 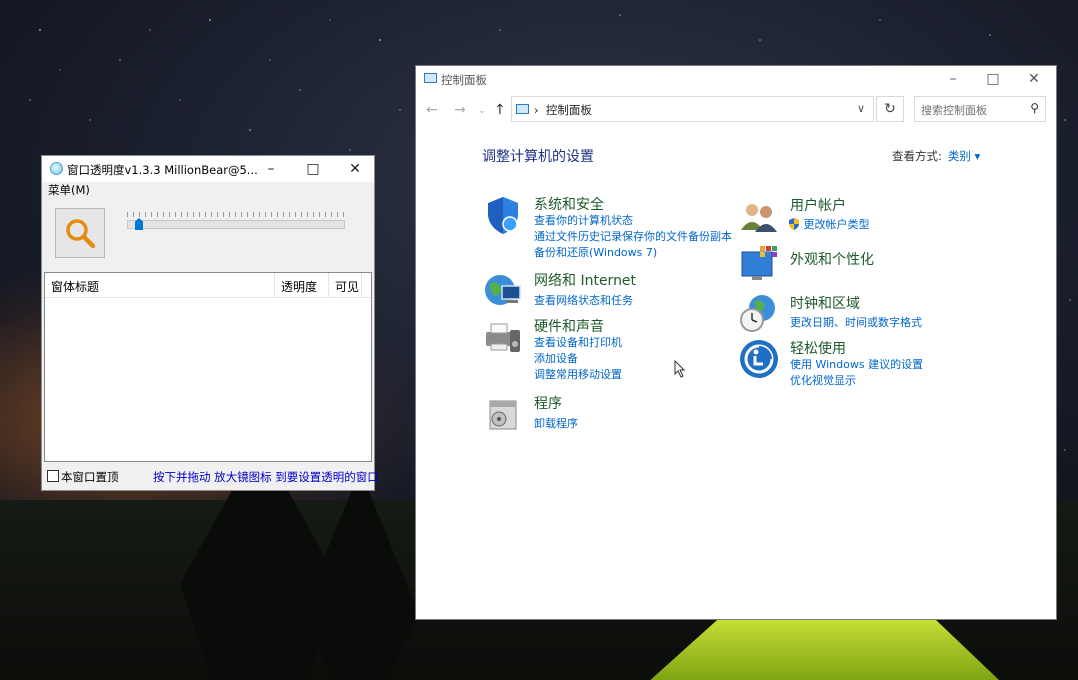 What do you see at coordinates (818, 348) in the screenshot?
I see `category-title: 轻松使用` at bounding box center [818, 348].